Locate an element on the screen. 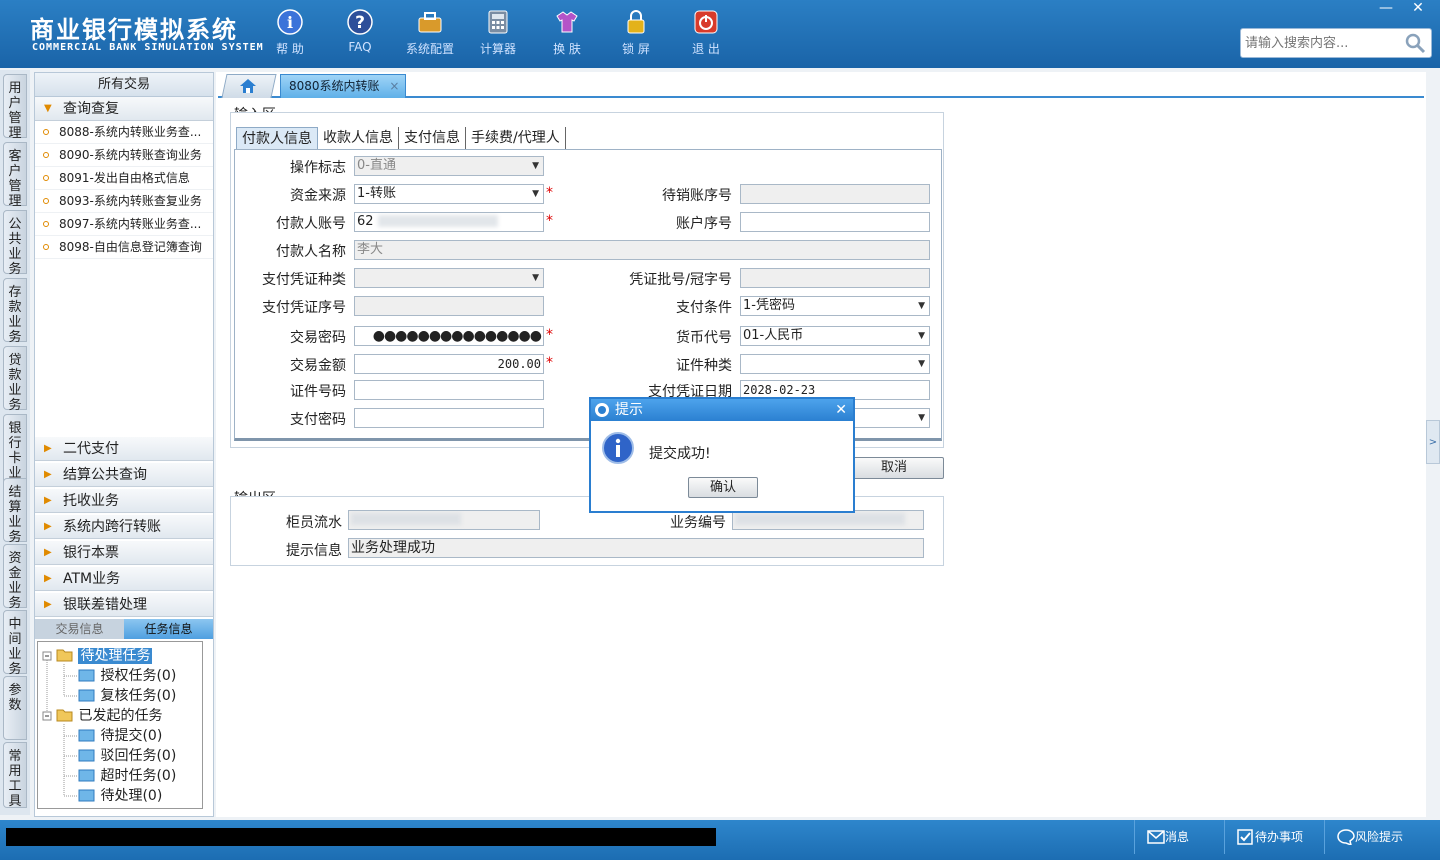 The height and width of the screenshot is (860, 1440). triangle-right-icon: ▶ is located at coordinates (48, 500).